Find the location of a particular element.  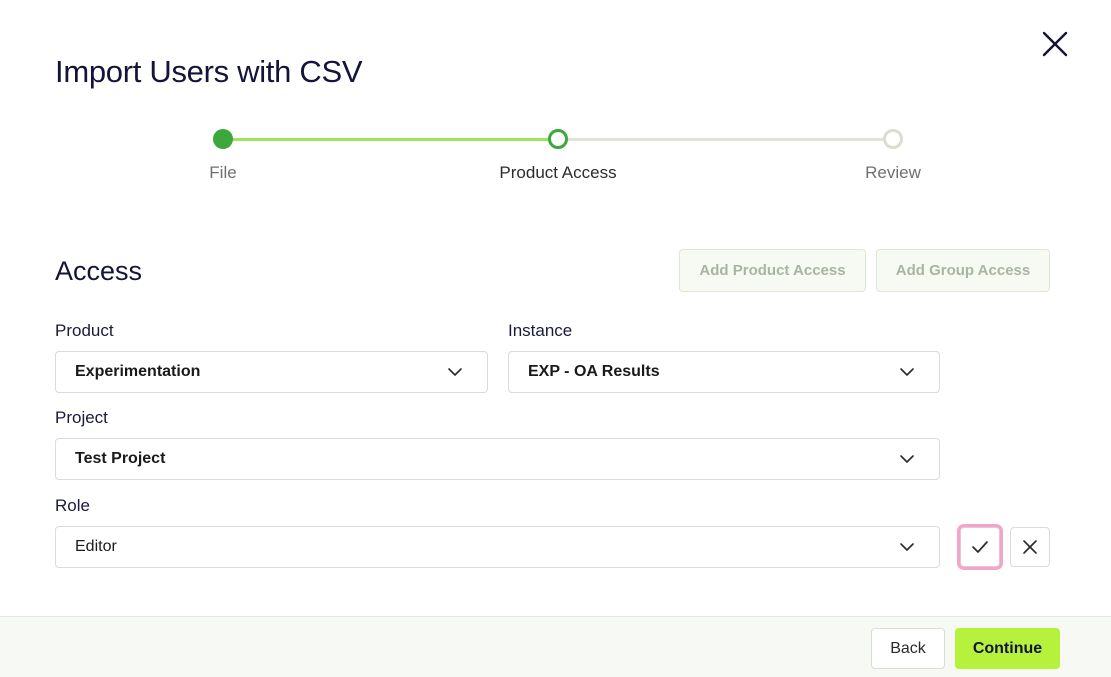

step-review-label: Review is located at coordinates (893, 172).